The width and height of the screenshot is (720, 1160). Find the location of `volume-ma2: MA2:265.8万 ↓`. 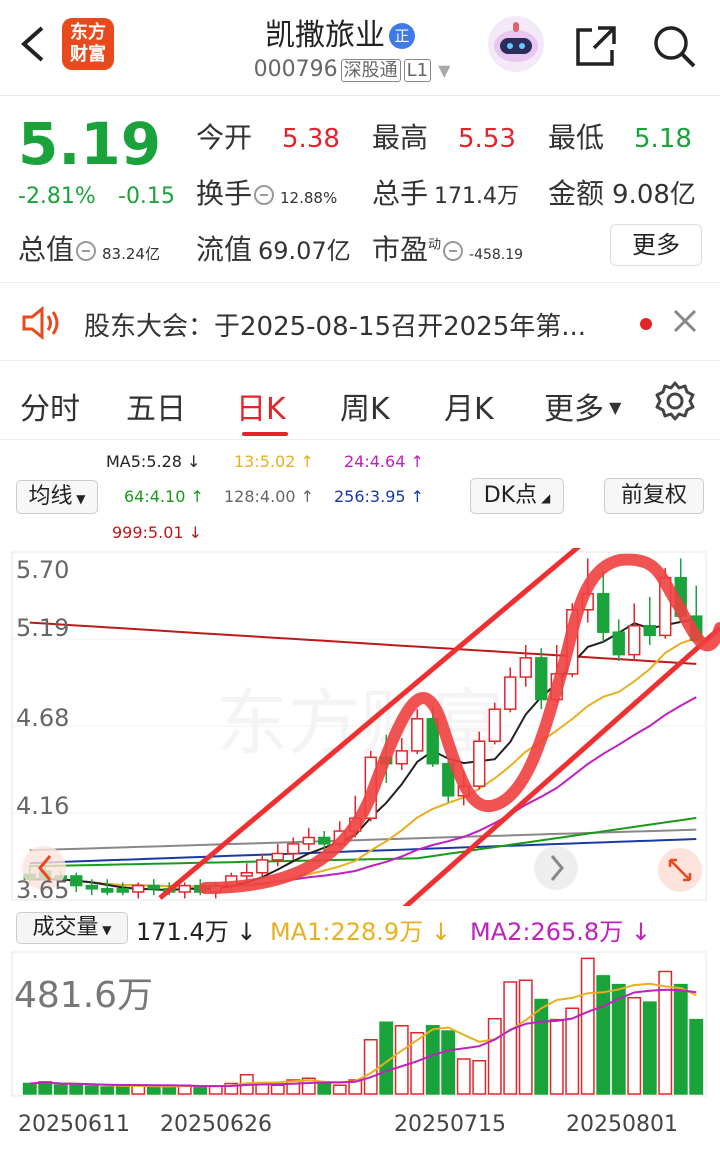

volume-ma2: MA2:265.8万 ↓ is located at coordinates (560, 932).